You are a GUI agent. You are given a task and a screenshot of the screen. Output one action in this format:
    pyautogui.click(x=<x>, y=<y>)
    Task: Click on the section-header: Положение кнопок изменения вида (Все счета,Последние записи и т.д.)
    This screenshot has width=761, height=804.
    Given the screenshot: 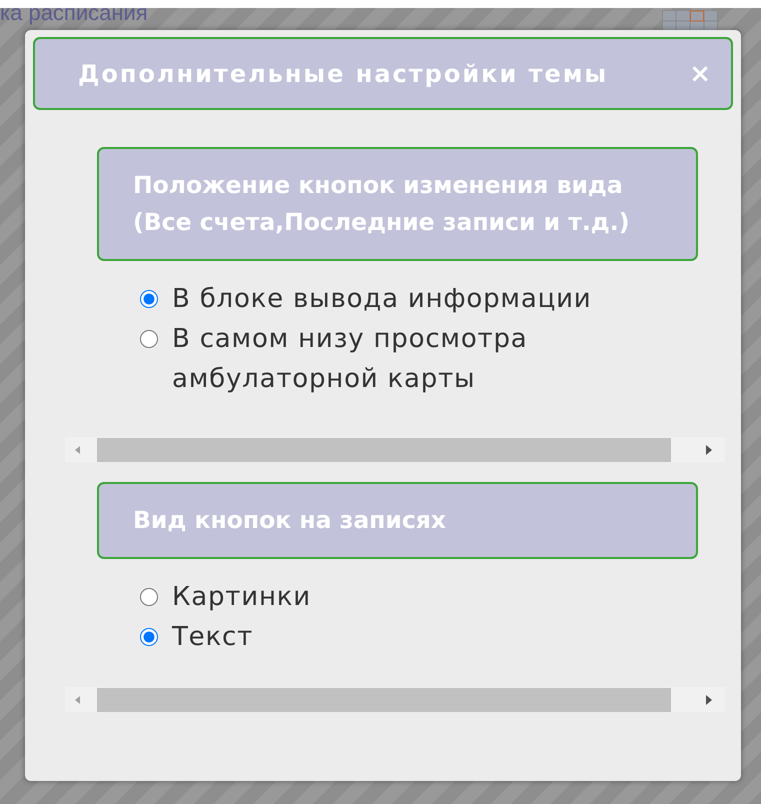 What is the action you would take?
    pyautogui.click(x=397, y=204)
    